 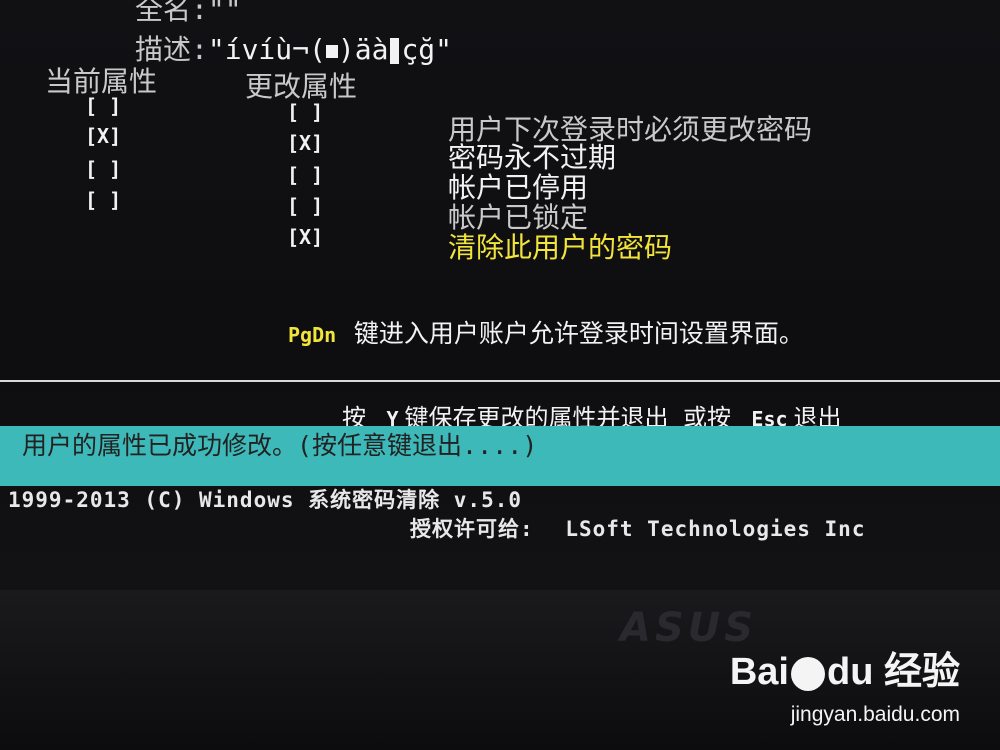 I want to click on pgdn-text: 键进入用户账户允许登录时间设置界面。, so click(x=578, y=333).